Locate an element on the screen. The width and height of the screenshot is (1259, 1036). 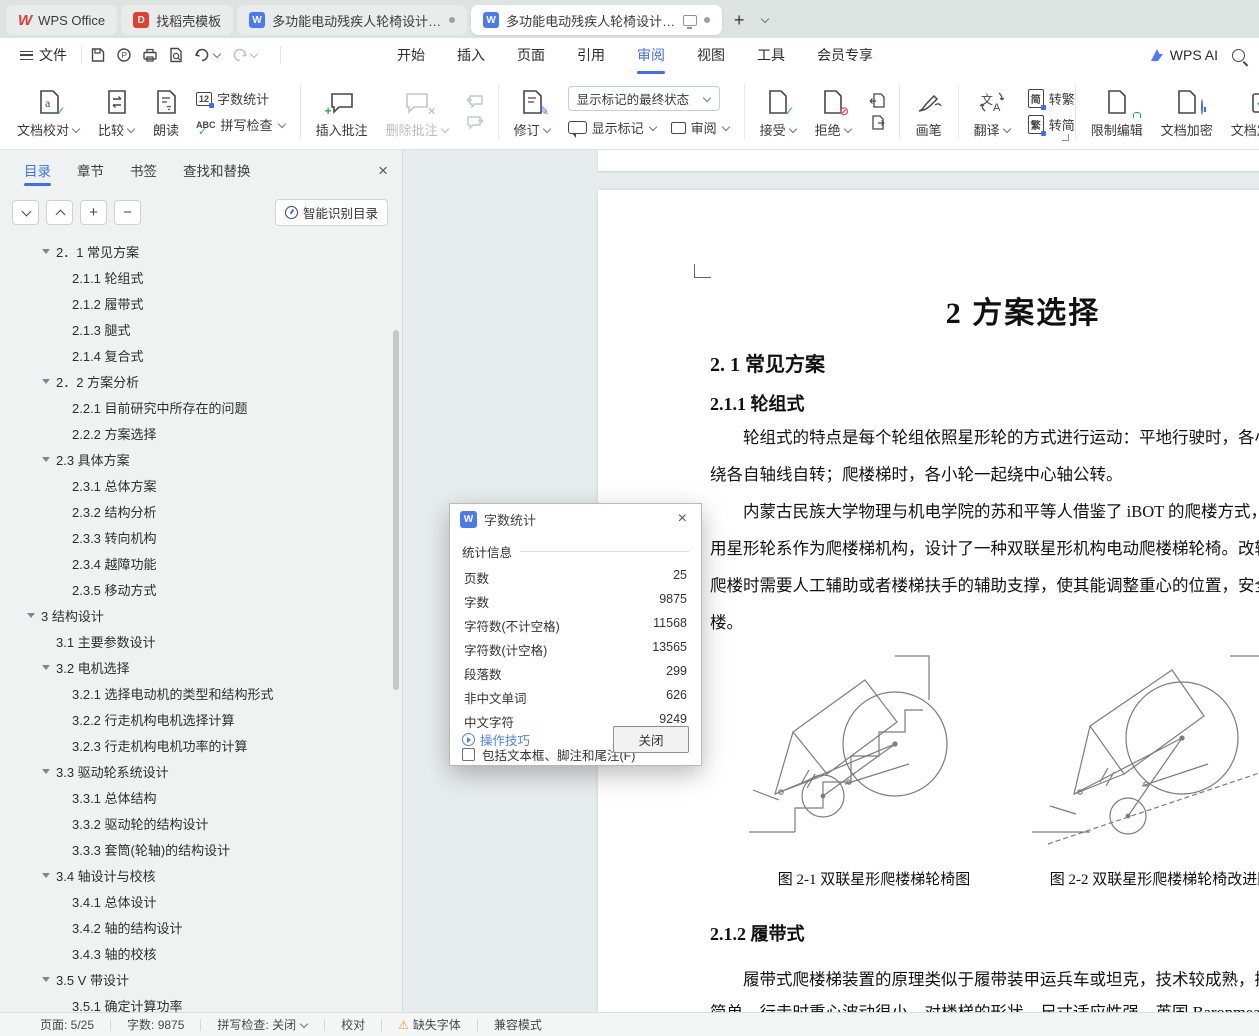
tips-link: 操作技巧 is located at coordinates (496, 739).